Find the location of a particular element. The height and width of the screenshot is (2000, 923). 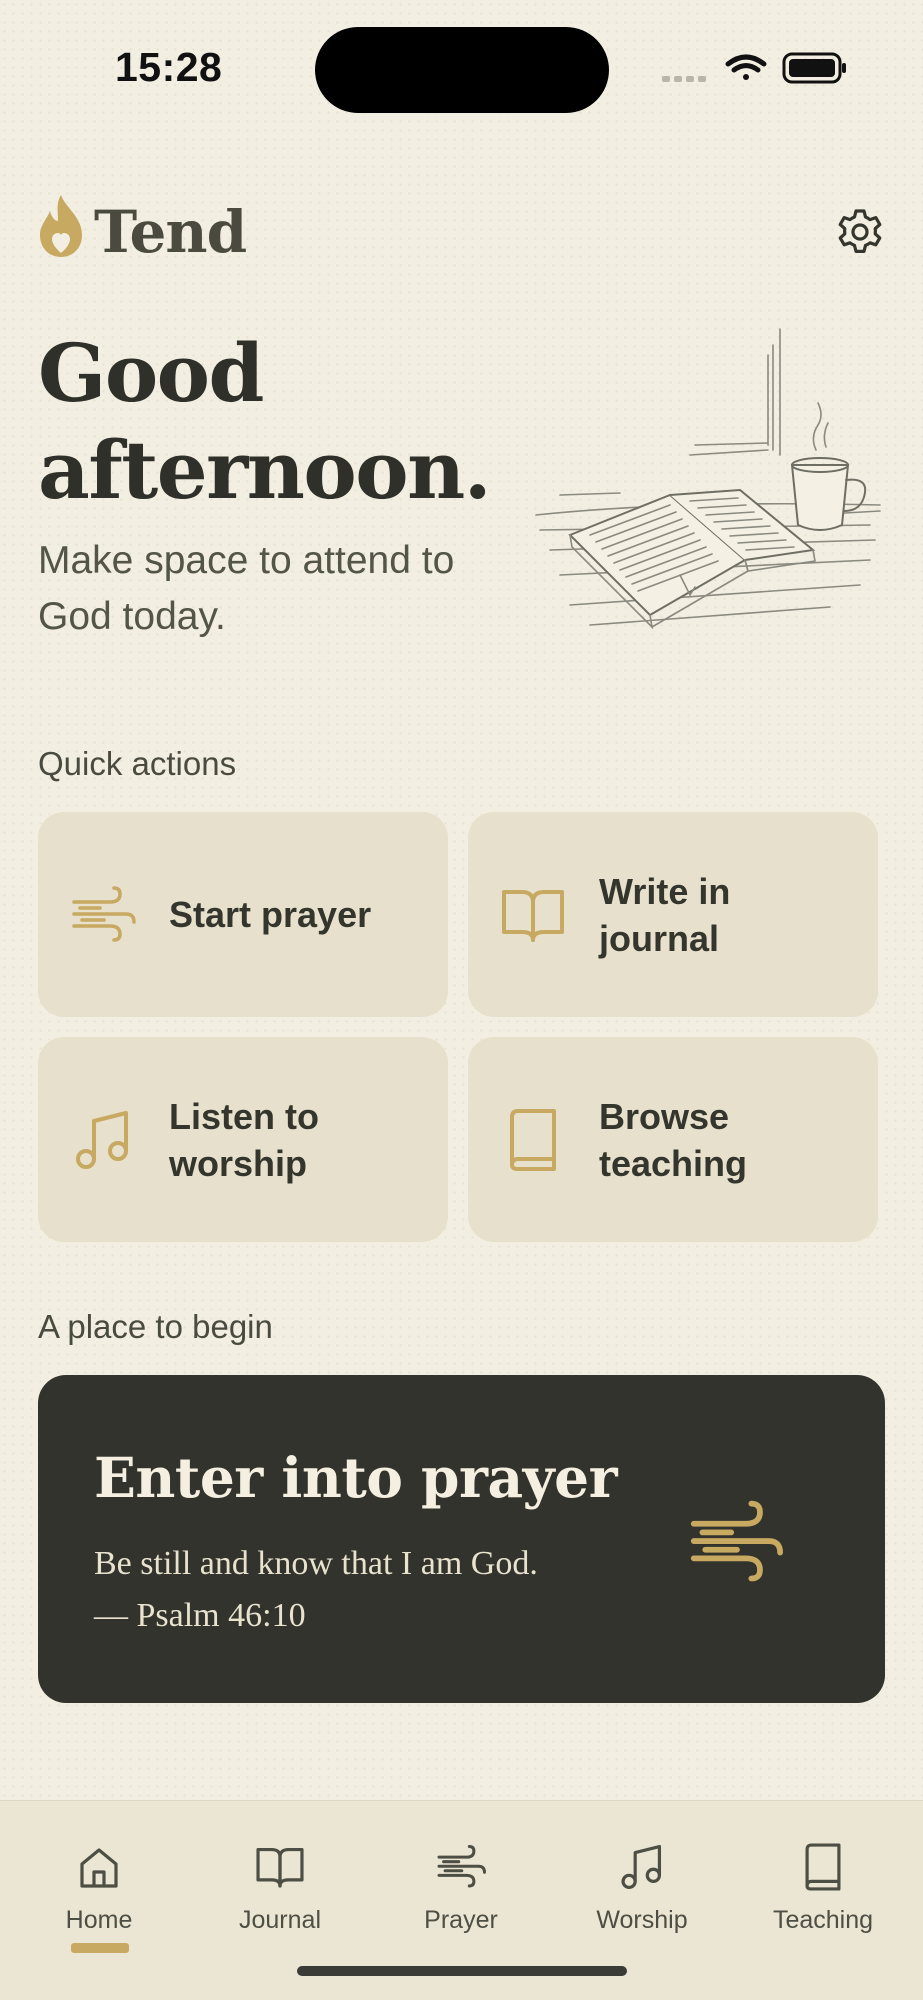

home-icon is located at coordinates (99, 1868).